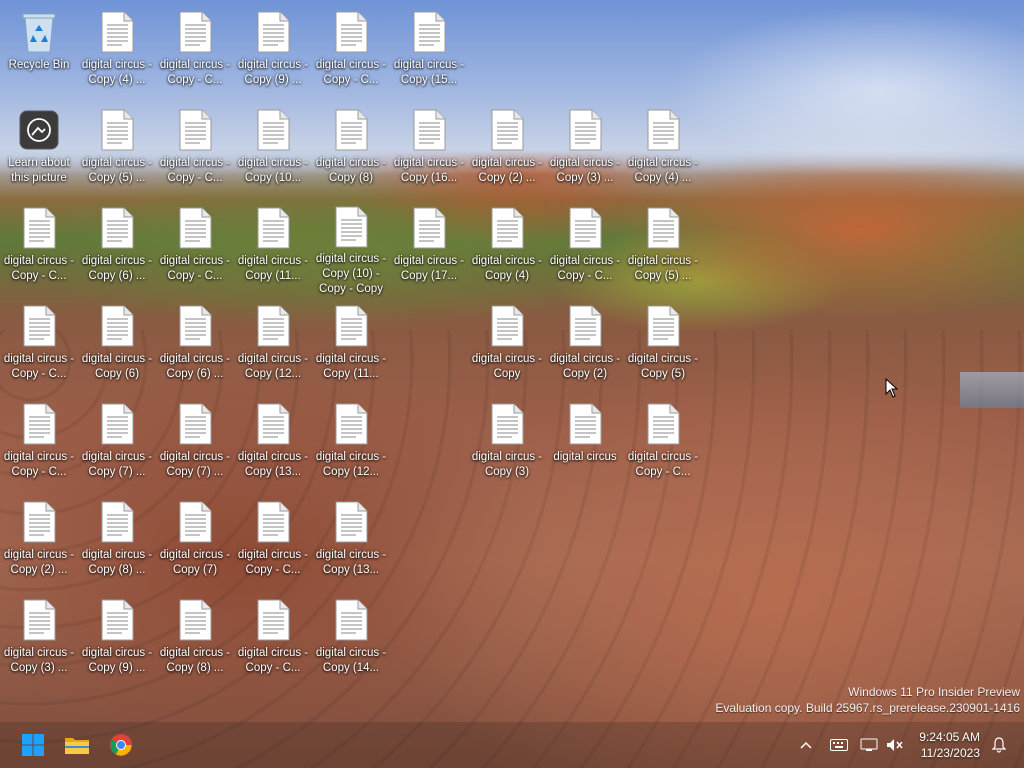  What do you see at coordinates (585, 346) in the screenshot?
I see `desktop-file: digital circus - Copy (2)` at bounding box center [585, 346].